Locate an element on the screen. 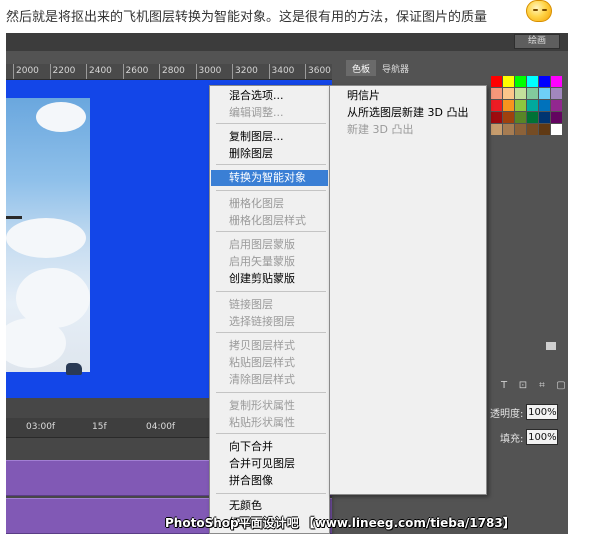 The image size is (594, 539). menu-item: 选择链接图层 is located at coordinates (262, 321).